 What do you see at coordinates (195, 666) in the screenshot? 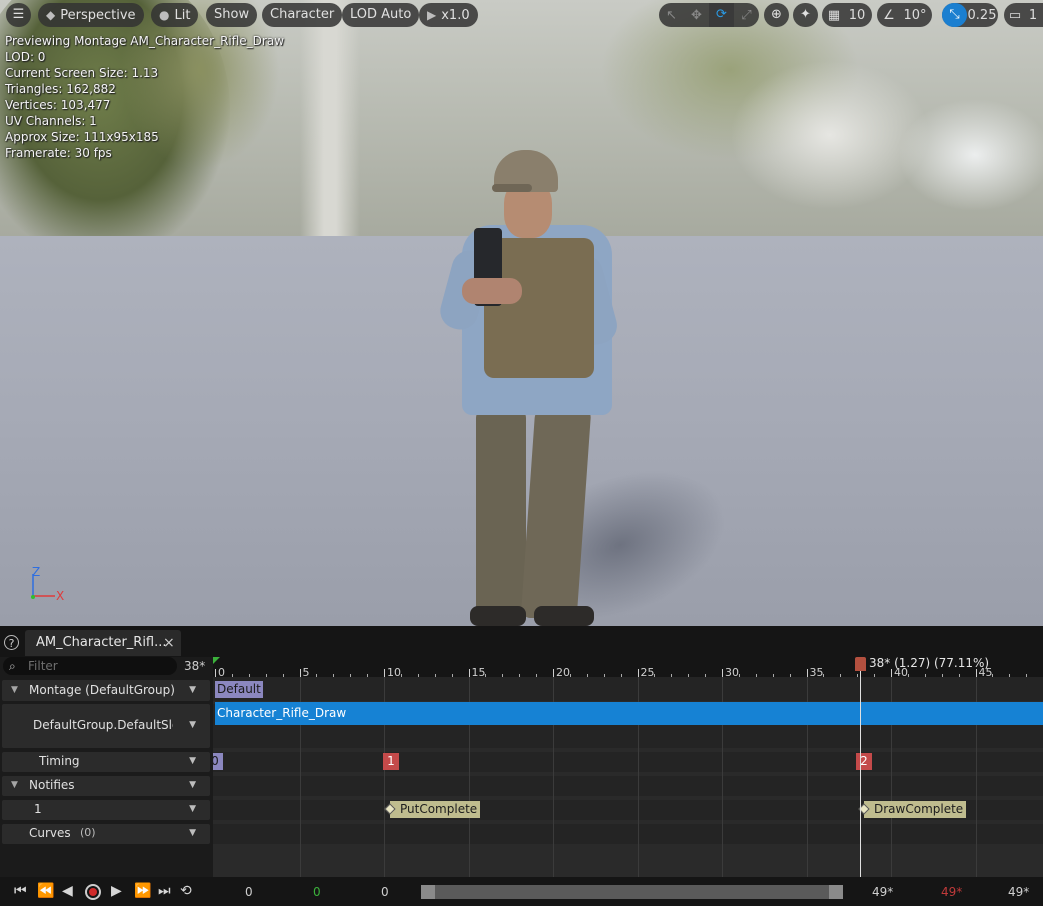
I see `current-frame: 38*` at bounding box center [195, 666].